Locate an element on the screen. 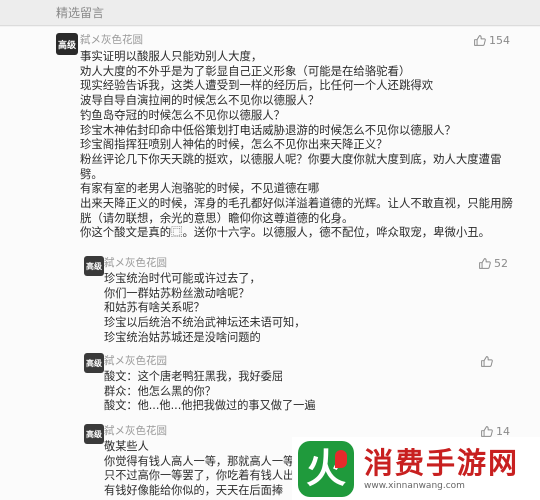 This screenshot has height=500, width=540. watermark: 火 消费手游网 www.xinnanwang.com is located at coordinates (416, 468).